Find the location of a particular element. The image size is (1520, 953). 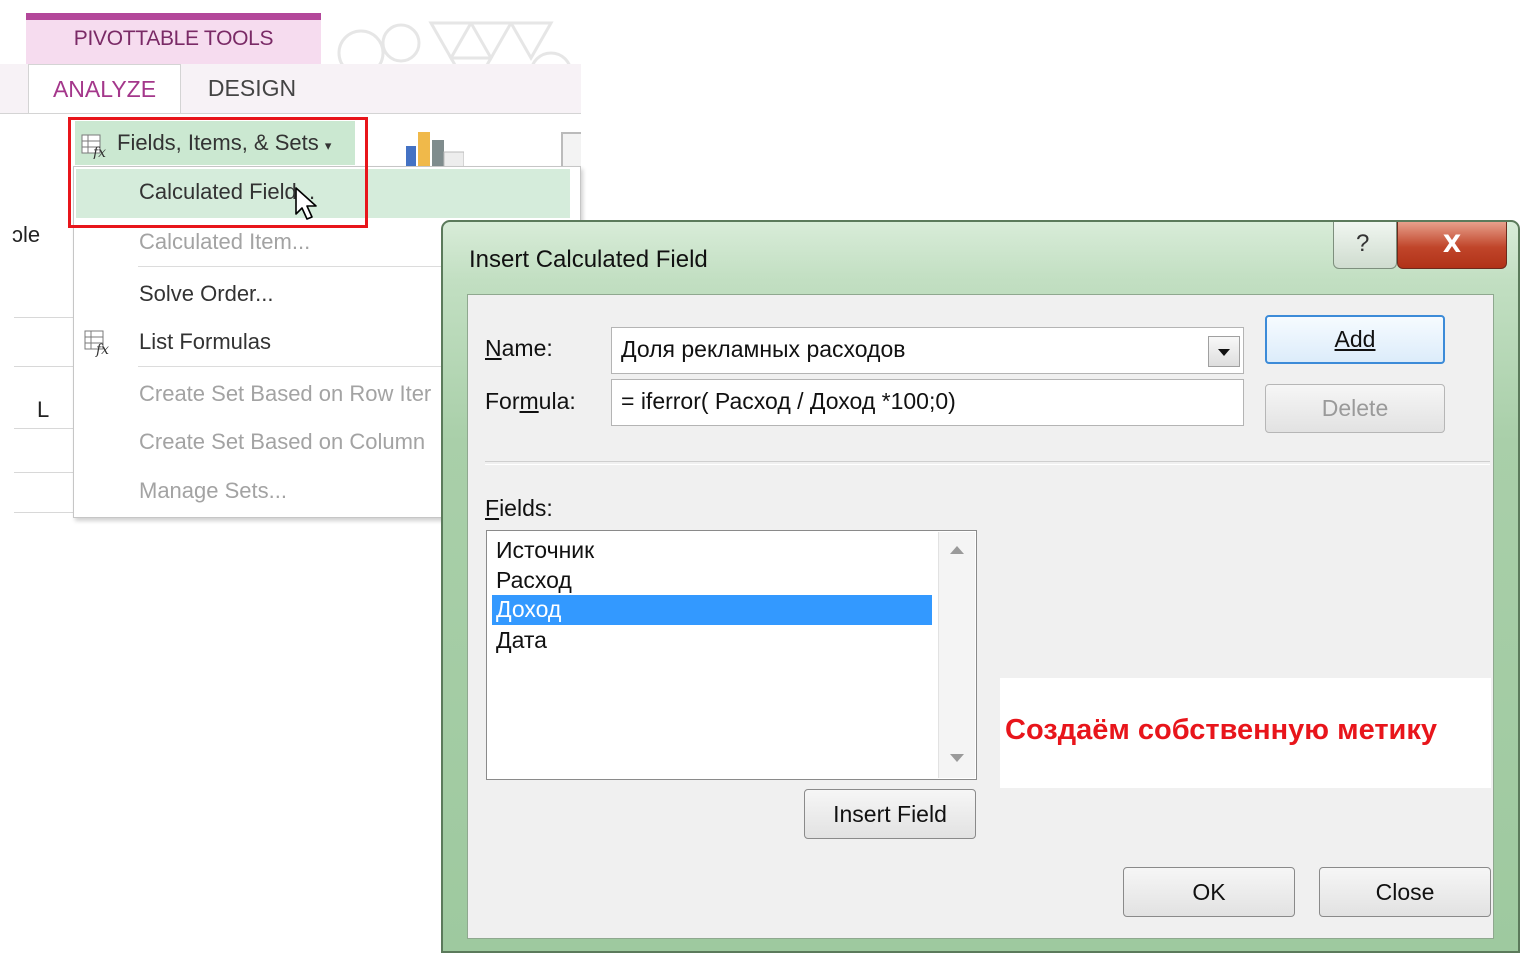

list-formulas-icon: fx is located at coordinates (100, 345).